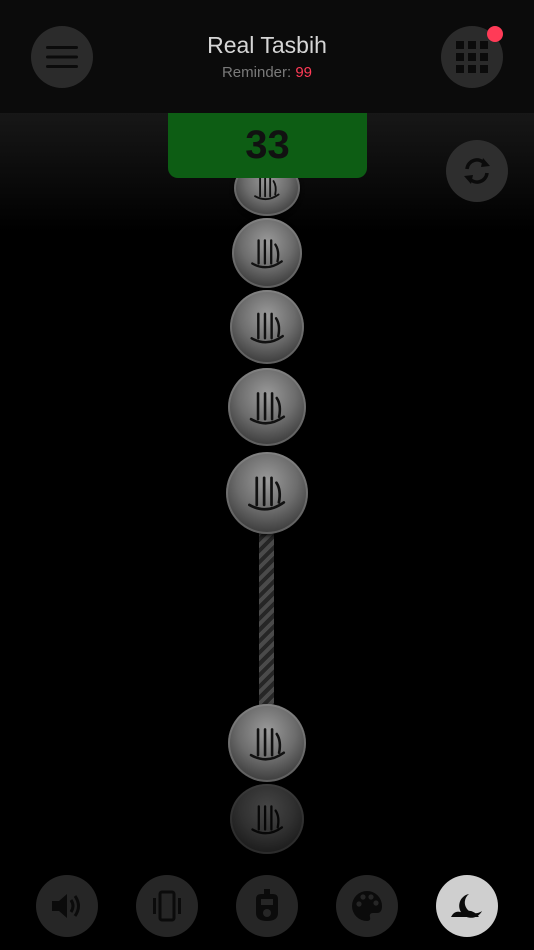 The image size is (534, 950). Describe the element at coordinates (267, 145) in the screenshot. I see `counter-display: 33` at that location.